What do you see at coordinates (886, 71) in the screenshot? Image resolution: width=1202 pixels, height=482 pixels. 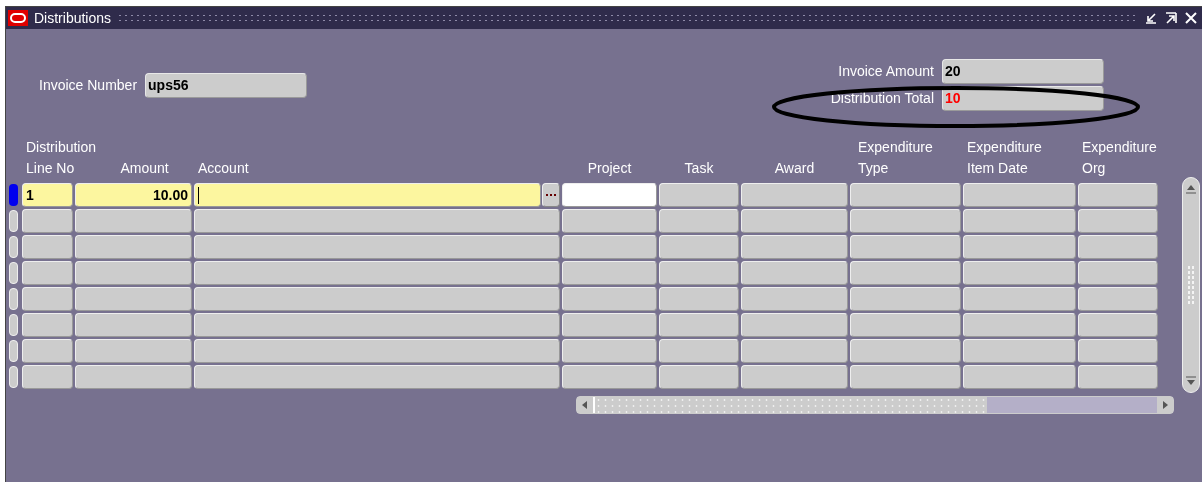 I see `field-label: Invoice Amount` at bounding box center [886, 71].